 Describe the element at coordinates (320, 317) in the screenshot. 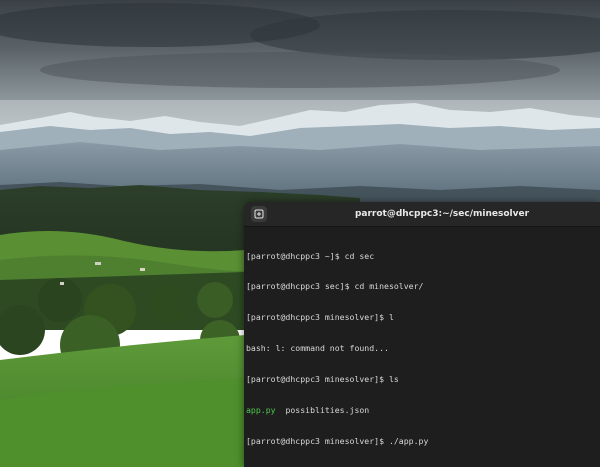

I see `terminal-line: [parrot@dhcppc3 minesolver]$ l` at that location.